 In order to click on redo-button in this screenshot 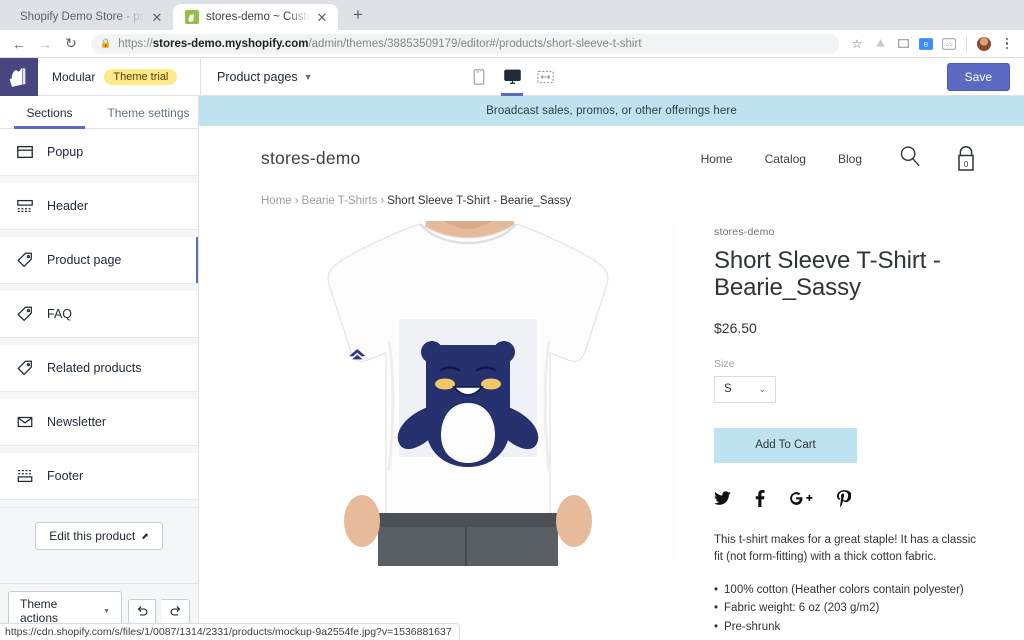, I will do `click(176, 611)`.